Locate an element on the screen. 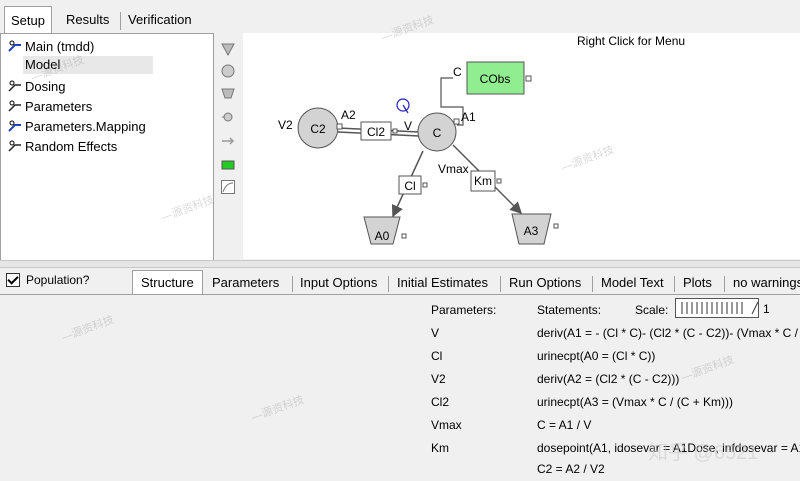 The height and width of the screenshot is (481, 800). param-cl: Cl is located at coordinates (436, 356).